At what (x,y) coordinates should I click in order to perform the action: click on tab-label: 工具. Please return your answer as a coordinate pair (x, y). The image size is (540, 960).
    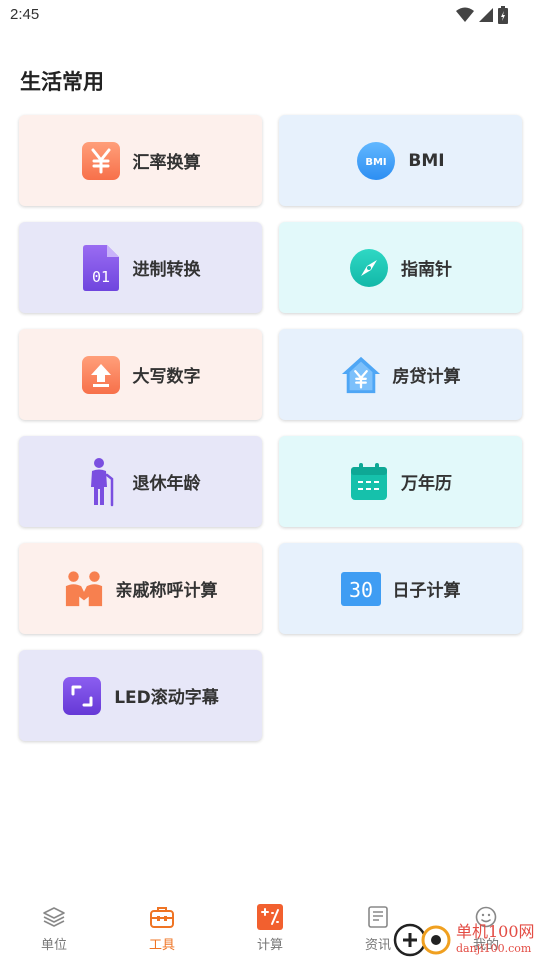
    Looking at the image, I should click on (161, 945).